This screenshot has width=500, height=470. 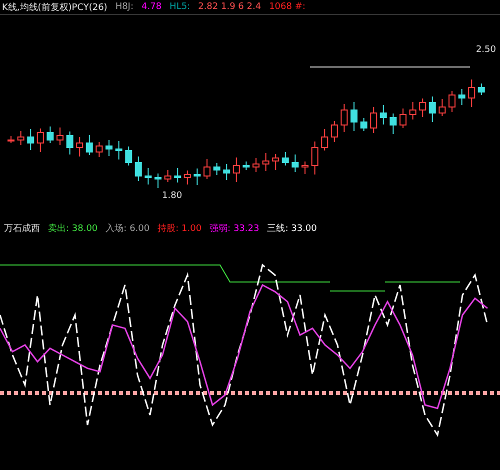 What do you see at coordinates (235, 228) in the screenshot?
I see `indicator-value: 强弱: 33.23` at bounding box center [235, 228].